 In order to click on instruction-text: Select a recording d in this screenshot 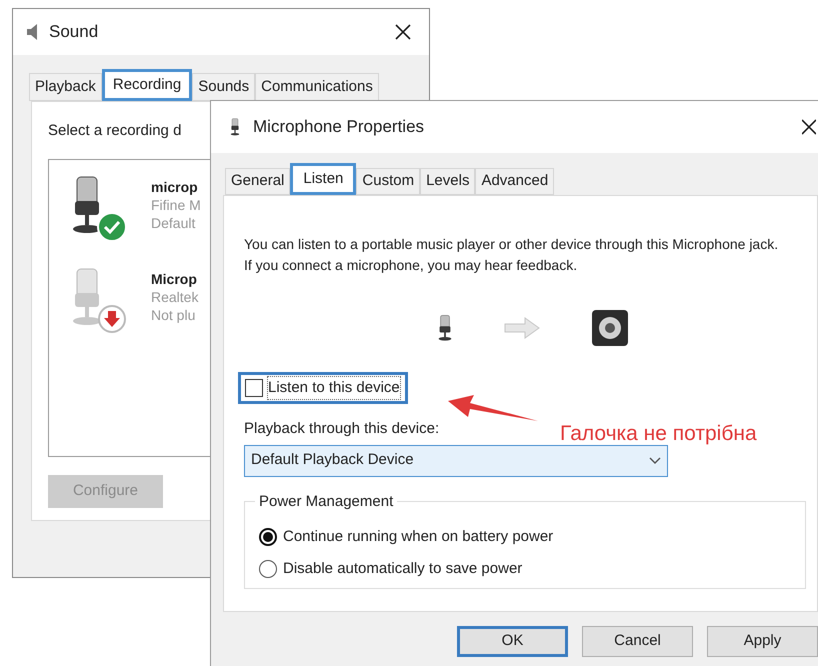, I will do `click(115, 131)`.